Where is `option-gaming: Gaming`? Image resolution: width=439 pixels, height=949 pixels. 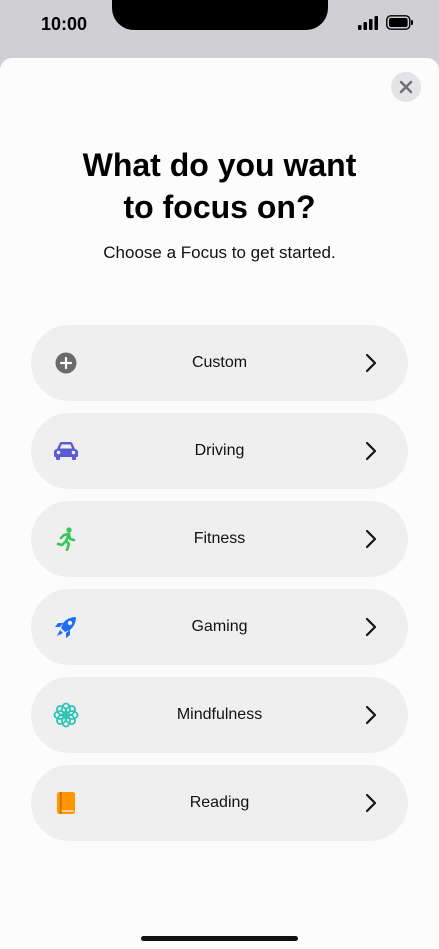 option-gaming: Gaming is located at coordinates (219, 627).